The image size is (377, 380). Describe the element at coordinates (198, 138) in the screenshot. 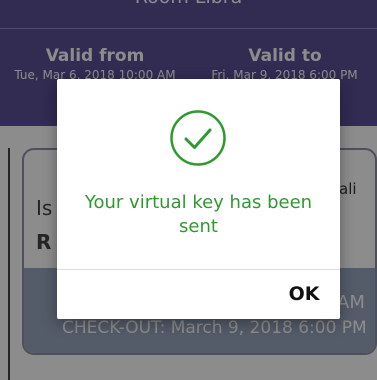

I see `check-circle-icon` at that location.